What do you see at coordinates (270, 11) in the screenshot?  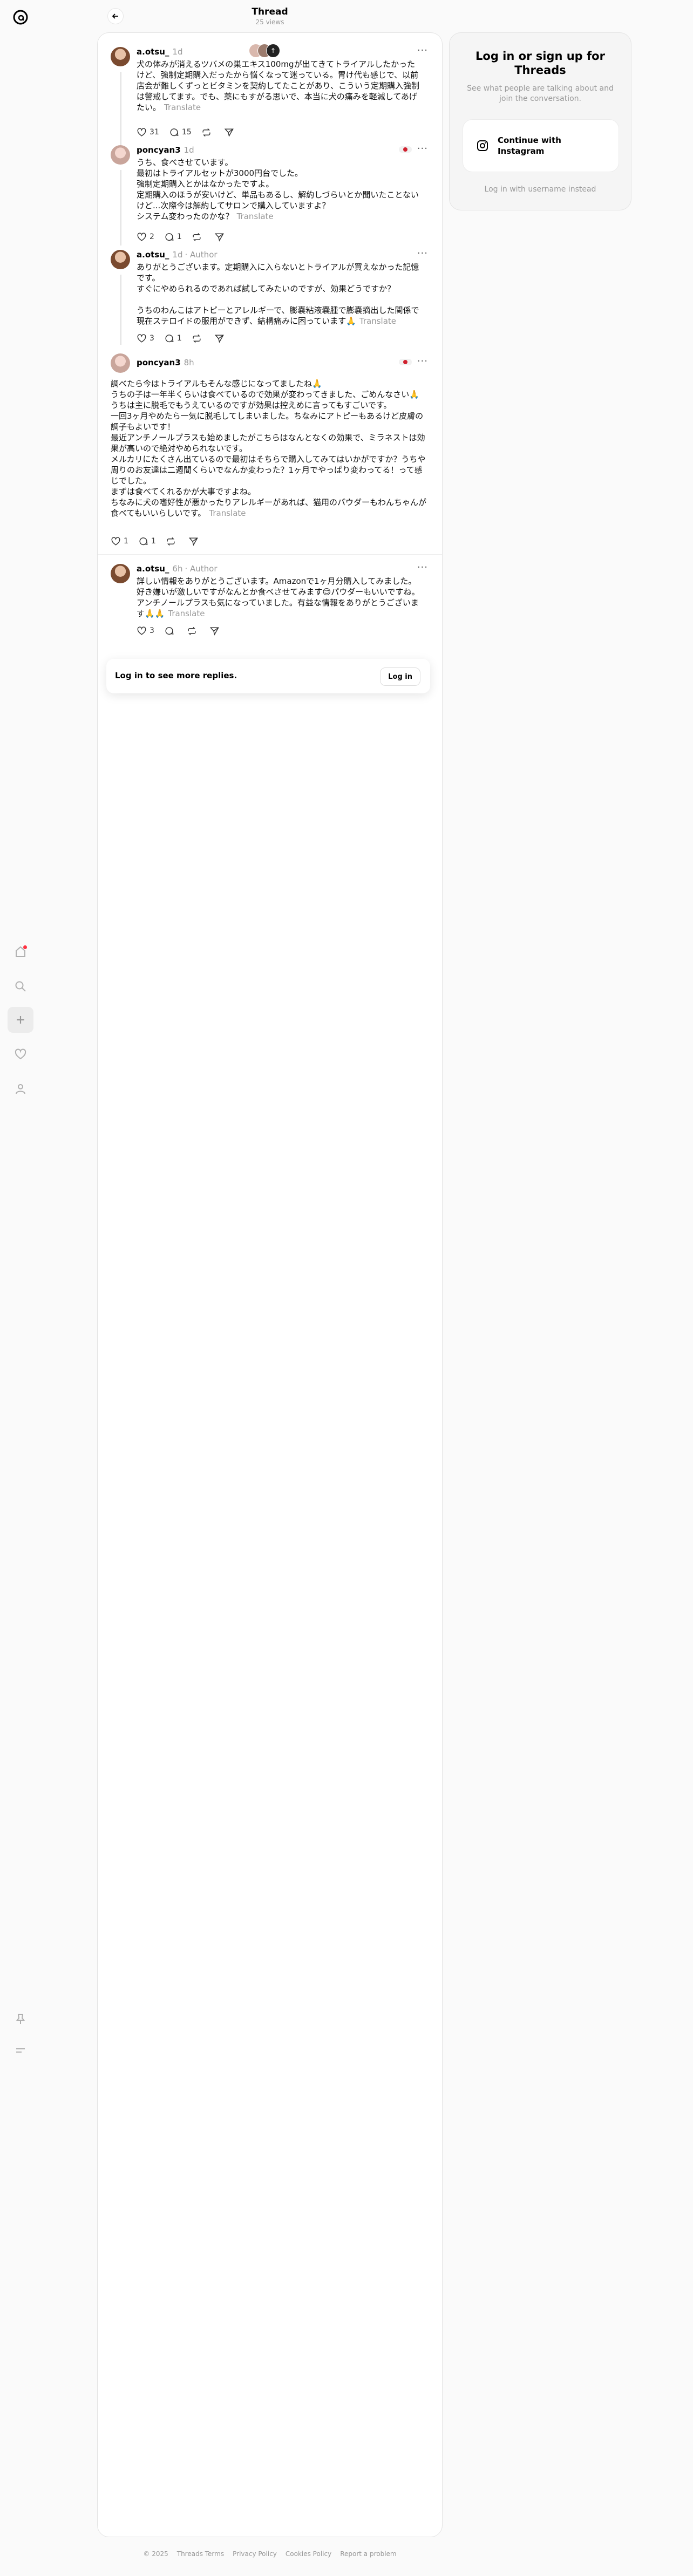 I see `page-title: Thread` at bounding box center [270, 11].